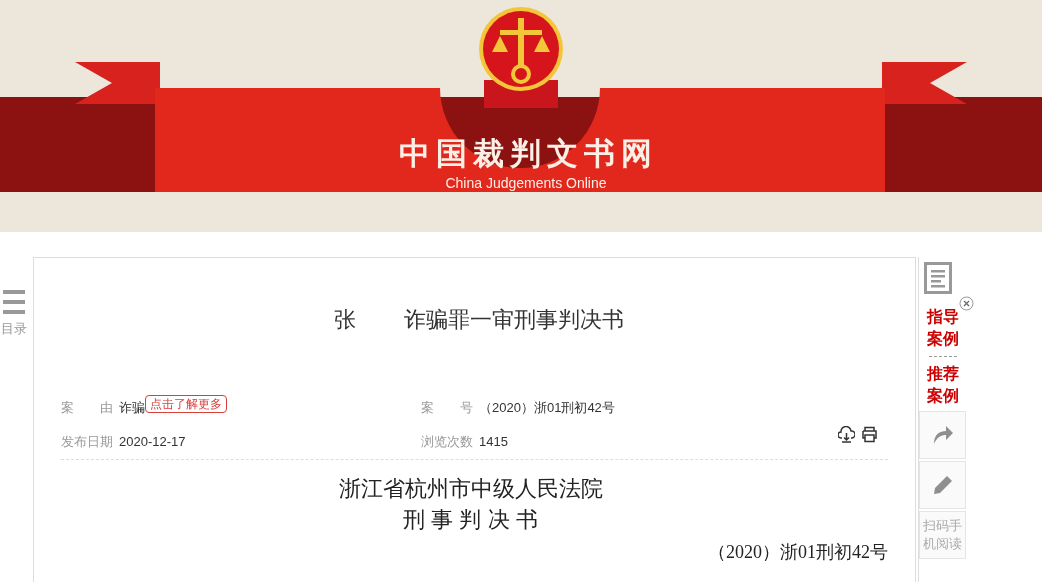  What do you see at coordinates (521, 58) in the screenshot?
I see `scales-emblem-icon` at bounding box center [521, 58].